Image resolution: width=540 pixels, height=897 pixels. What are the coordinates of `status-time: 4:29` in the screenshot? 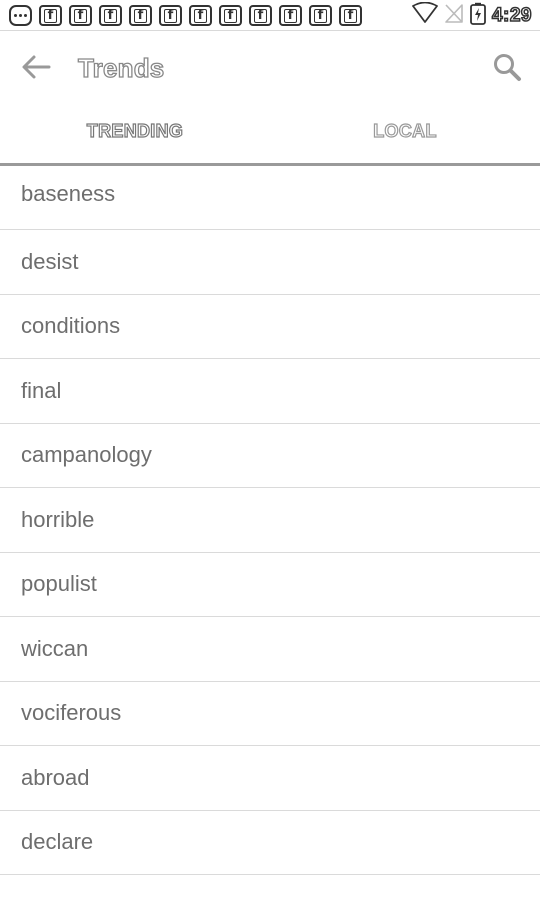 It's located at (511, 15).